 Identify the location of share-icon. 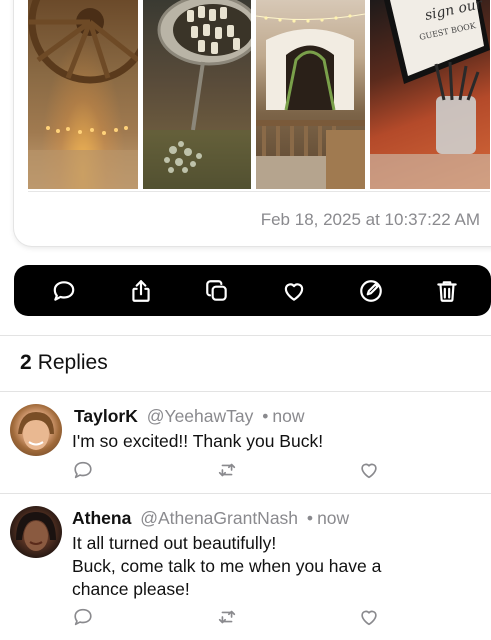
(141, 291).